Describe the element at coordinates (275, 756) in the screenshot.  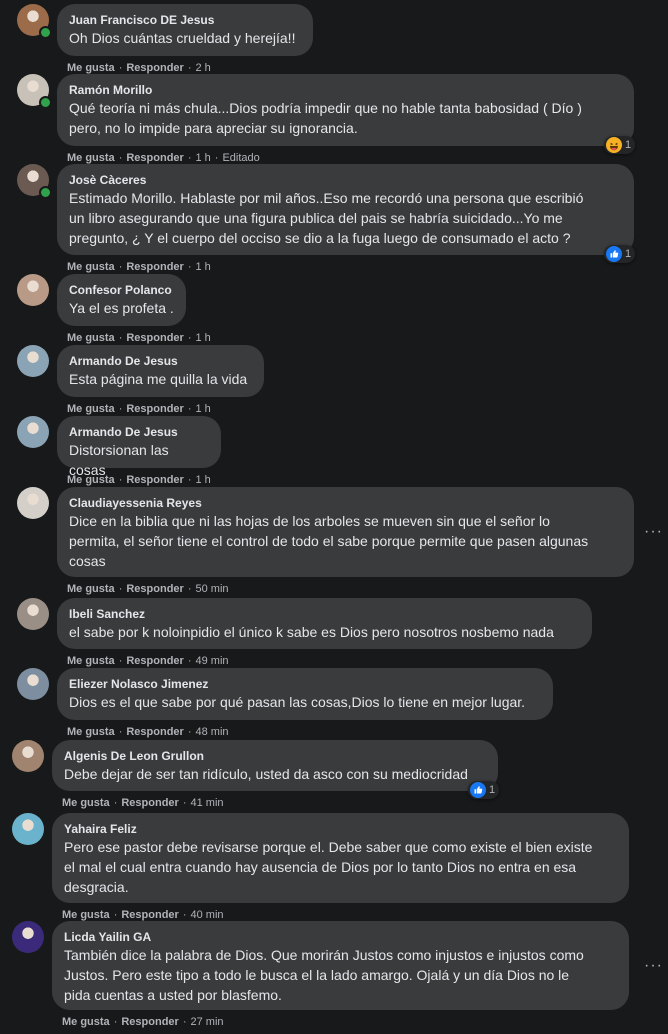
I see `commenter-name: Algenis De Leon Grullon` at that location.